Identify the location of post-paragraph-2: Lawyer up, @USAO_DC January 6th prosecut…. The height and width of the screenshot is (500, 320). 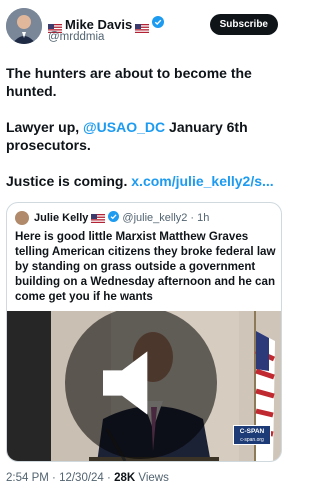
(144, 136).